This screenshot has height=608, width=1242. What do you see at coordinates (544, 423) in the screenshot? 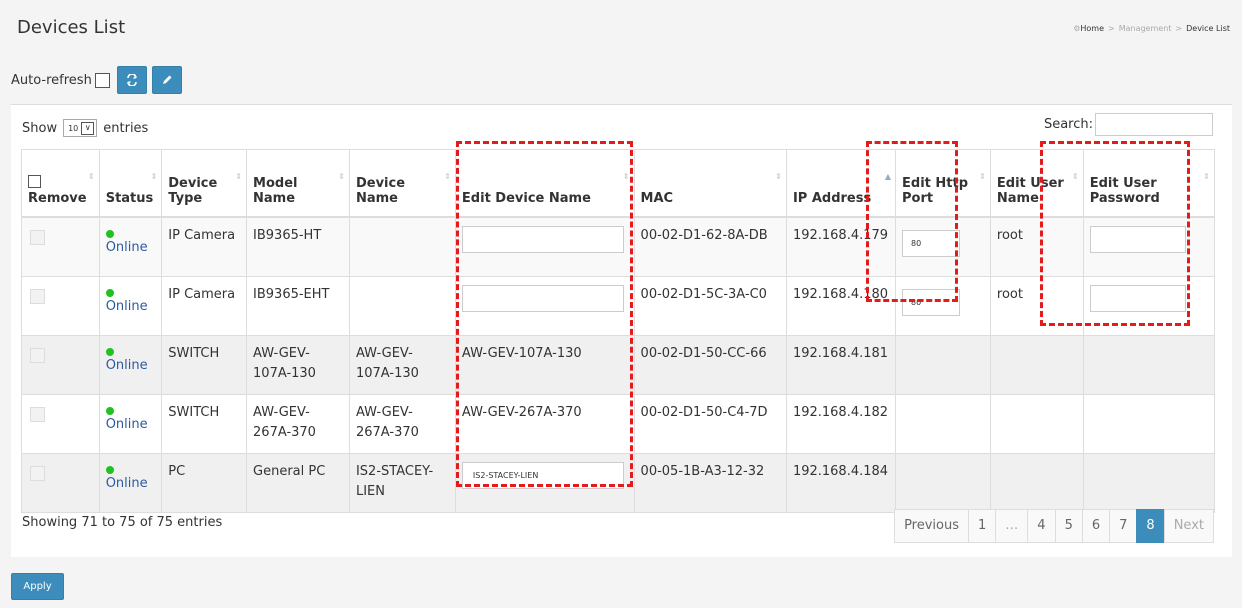
I see `cell-edit-device-name: AW-GEV-267A-370` at bounding box center [544, 423].